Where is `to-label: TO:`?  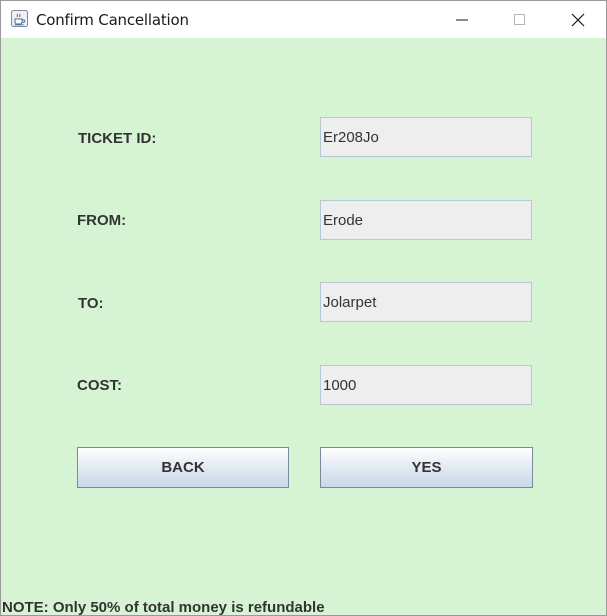 to-label: TO: is located at coordinates (91, 303).